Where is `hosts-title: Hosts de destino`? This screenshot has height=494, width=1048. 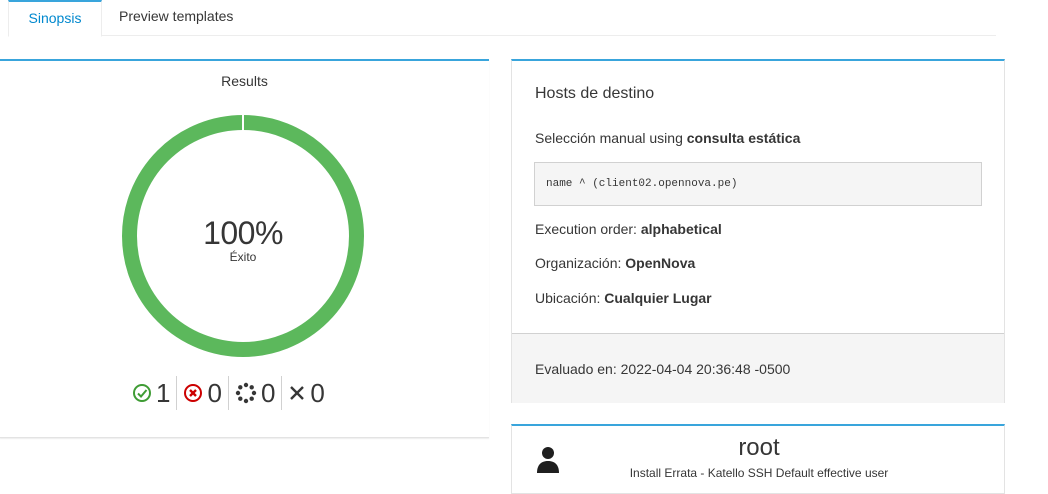
hosts-title: Hosts de destino is located at coordinates (595, 93).